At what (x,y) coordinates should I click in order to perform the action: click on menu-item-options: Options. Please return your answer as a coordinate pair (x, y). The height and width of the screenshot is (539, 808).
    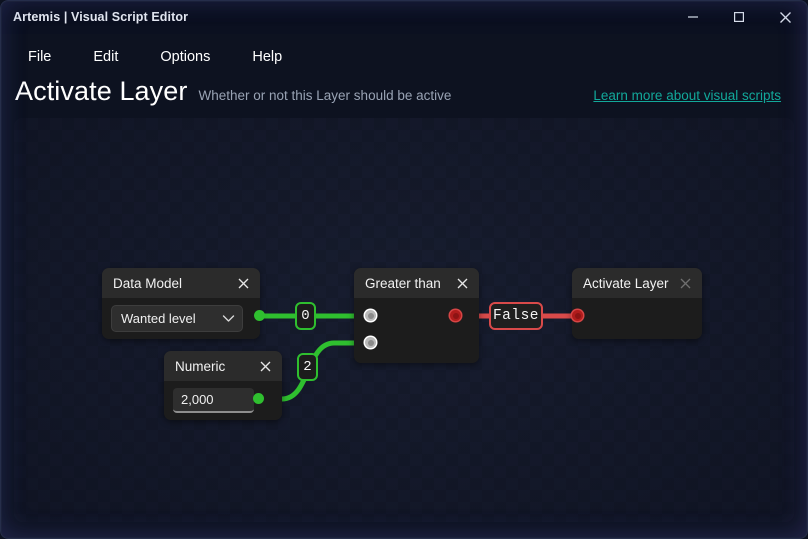
    Looking at the image, I should click on (185, 57).